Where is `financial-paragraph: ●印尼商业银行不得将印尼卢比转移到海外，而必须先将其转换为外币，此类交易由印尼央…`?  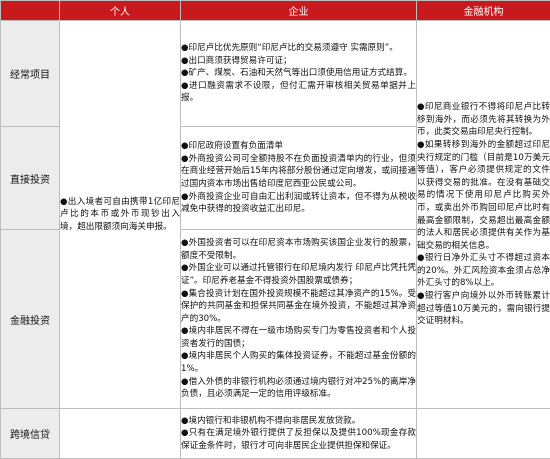 financial-paragraph: ●印尼商业银行不得将印尼卢比转移到海外，而必须先将其转换为外币，此类交易由印尼央… is located at coordinates (483, 120).